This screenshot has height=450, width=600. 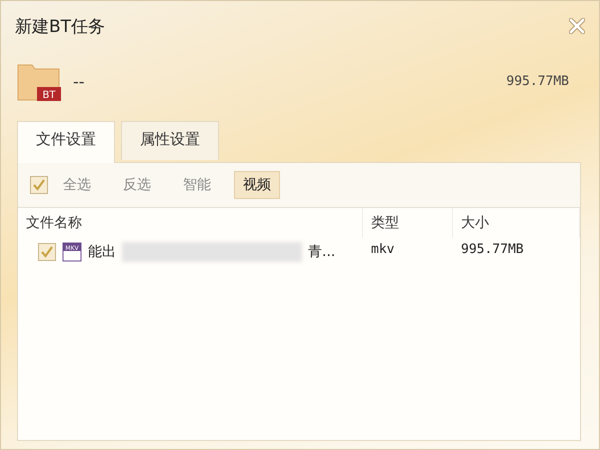 What do you see at coordinates (257, 185) in the screenshot?
I see `filter-button: 视频` at bounding box center [257, 185].